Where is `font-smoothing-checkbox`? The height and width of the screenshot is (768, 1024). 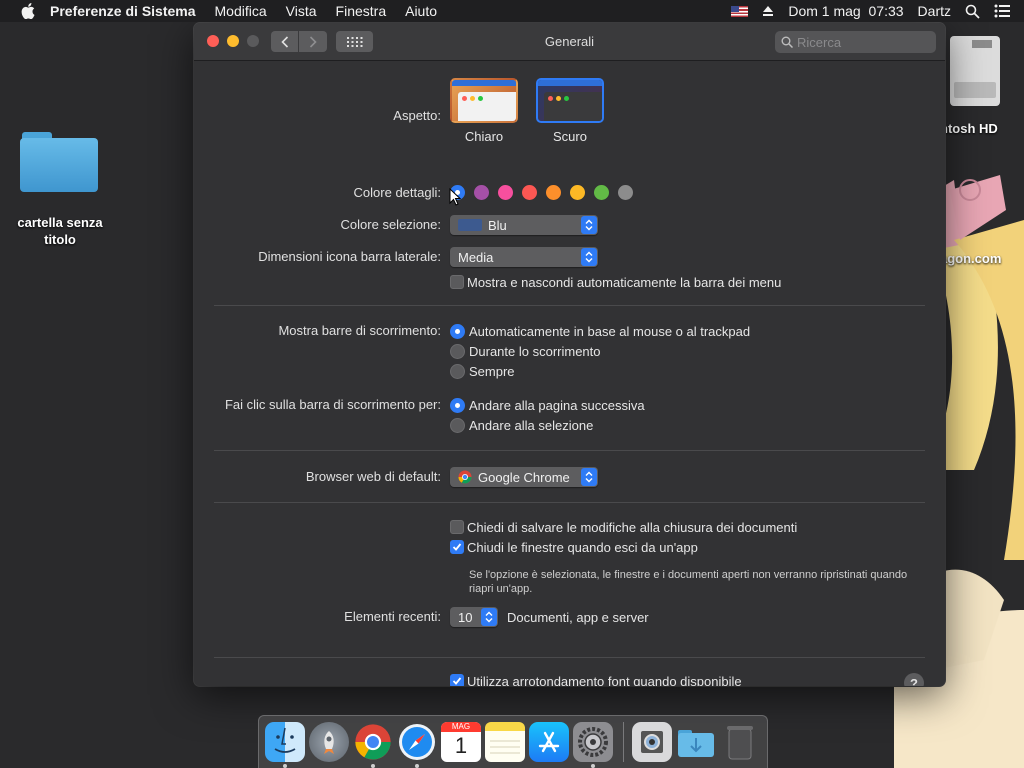 font-smoothing-checkbox is located at coordinates (457, 680).